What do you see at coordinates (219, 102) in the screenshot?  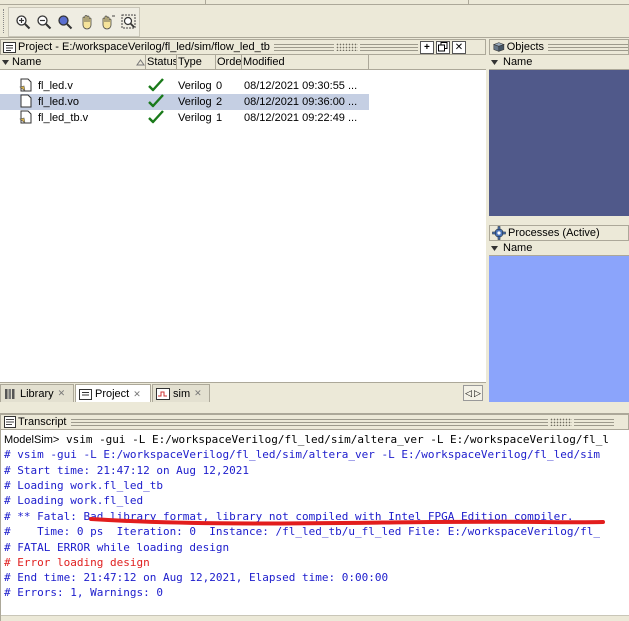 I see `file-order: 2` at bounding box center [219, 102].